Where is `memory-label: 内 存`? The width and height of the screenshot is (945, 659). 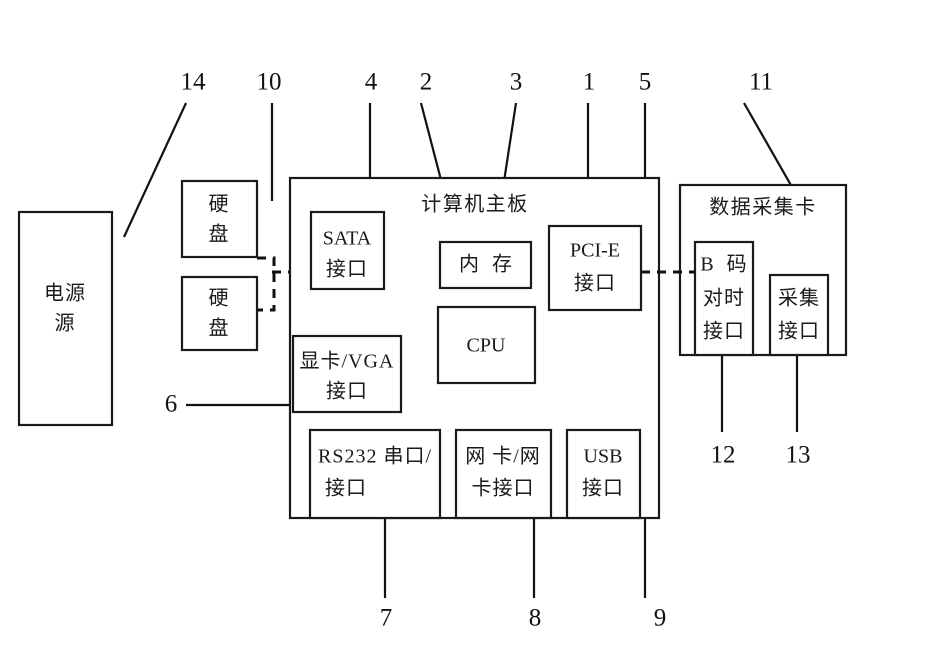
memory-label: 内 存 is located at coordinates (486, 264).